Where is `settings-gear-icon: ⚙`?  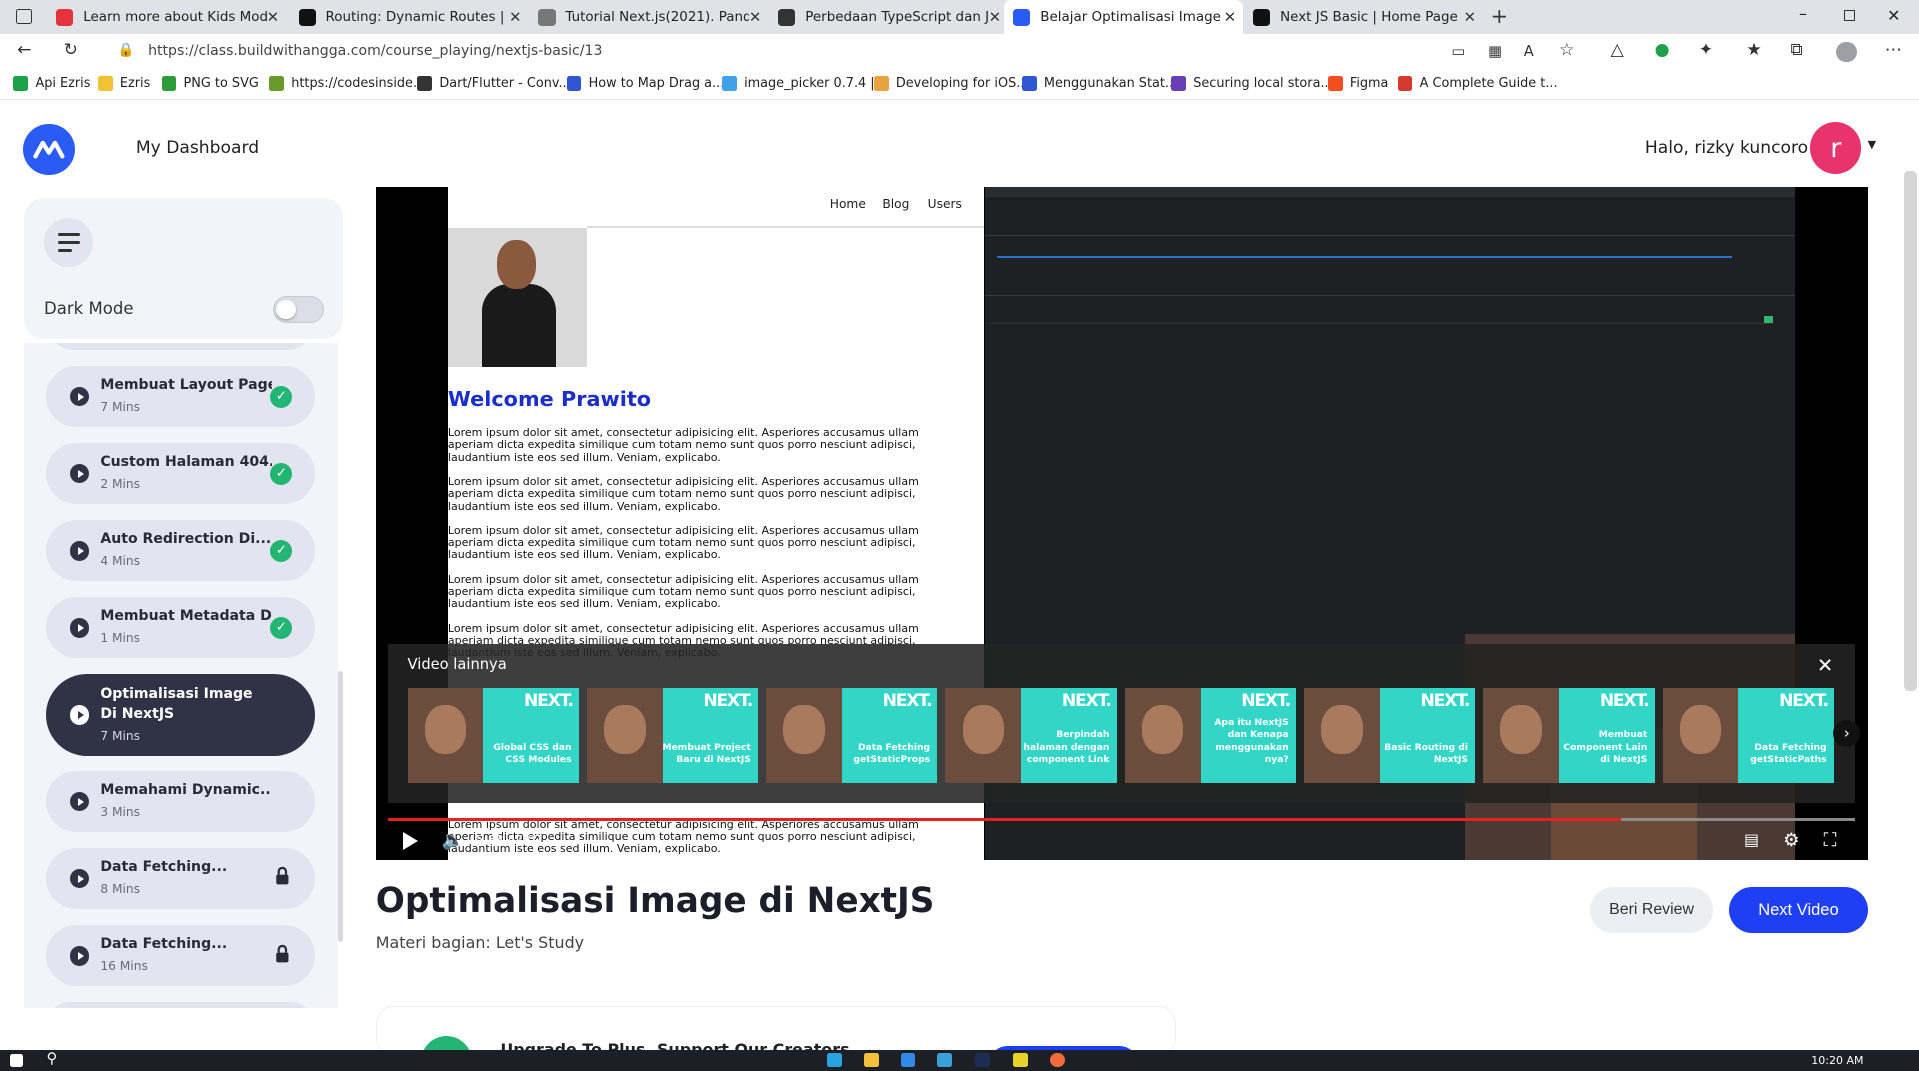
settings-gear-icon: ⚙ is located at coordinates (1791, 840).